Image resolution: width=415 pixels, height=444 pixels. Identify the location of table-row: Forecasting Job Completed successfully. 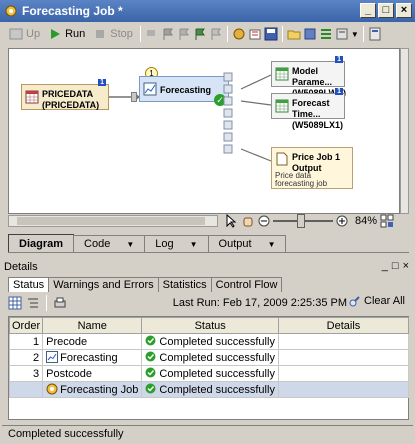
(209, 389).